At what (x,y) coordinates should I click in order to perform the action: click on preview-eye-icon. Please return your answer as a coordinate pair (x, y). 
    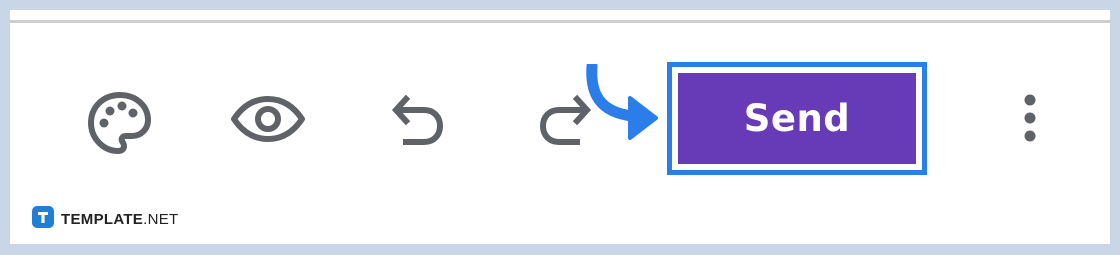
    Looking at the image, I should click on (268, 119).